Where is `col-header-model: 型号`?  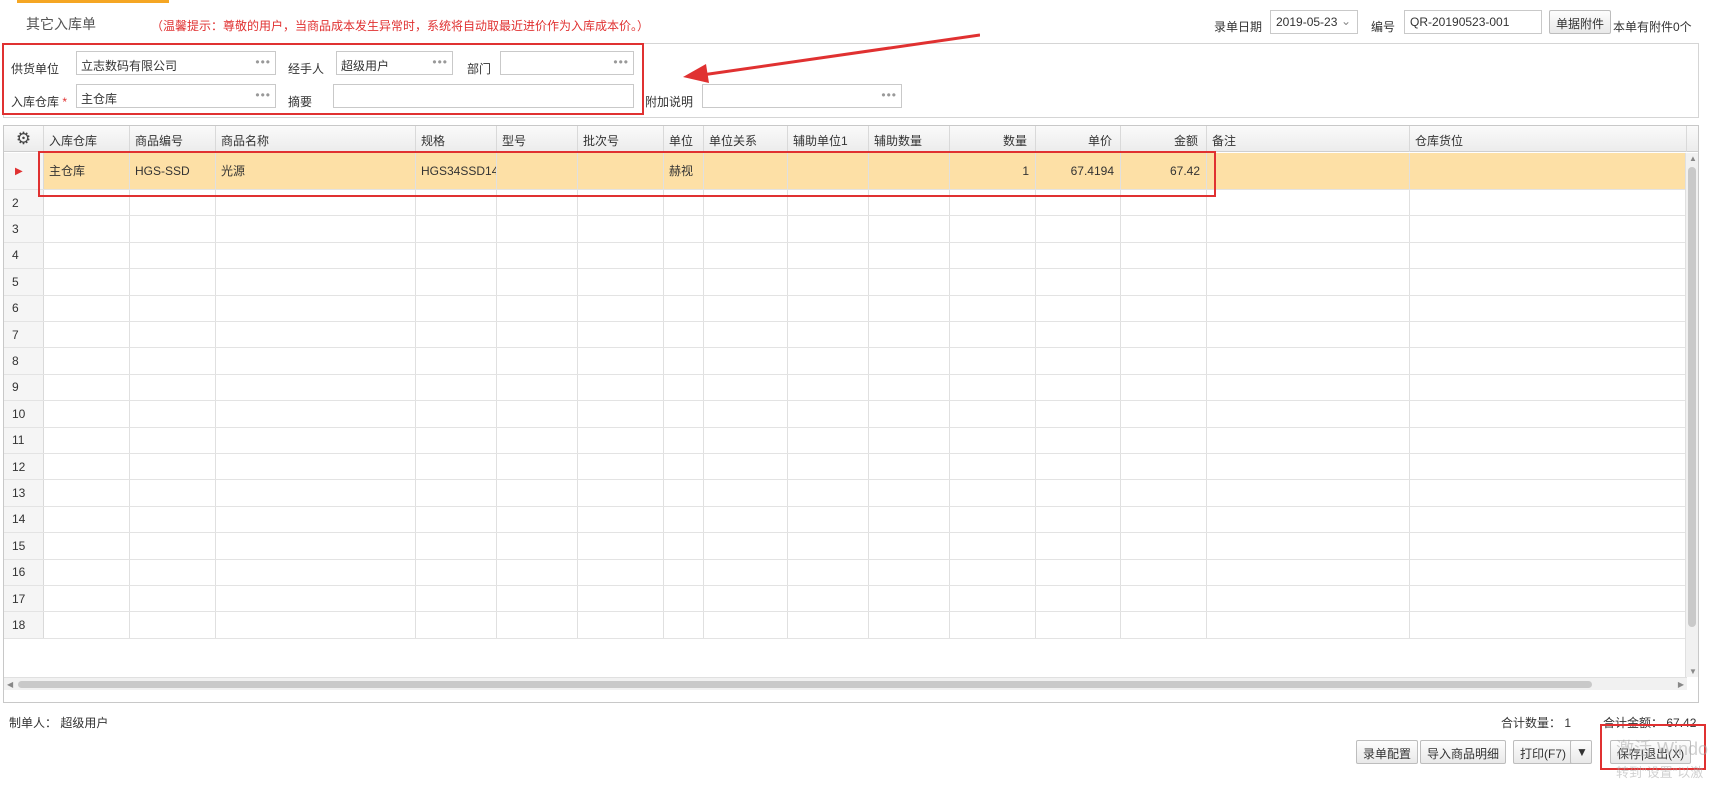 col-header-model: 型号 is located at coordinates (537, 139).